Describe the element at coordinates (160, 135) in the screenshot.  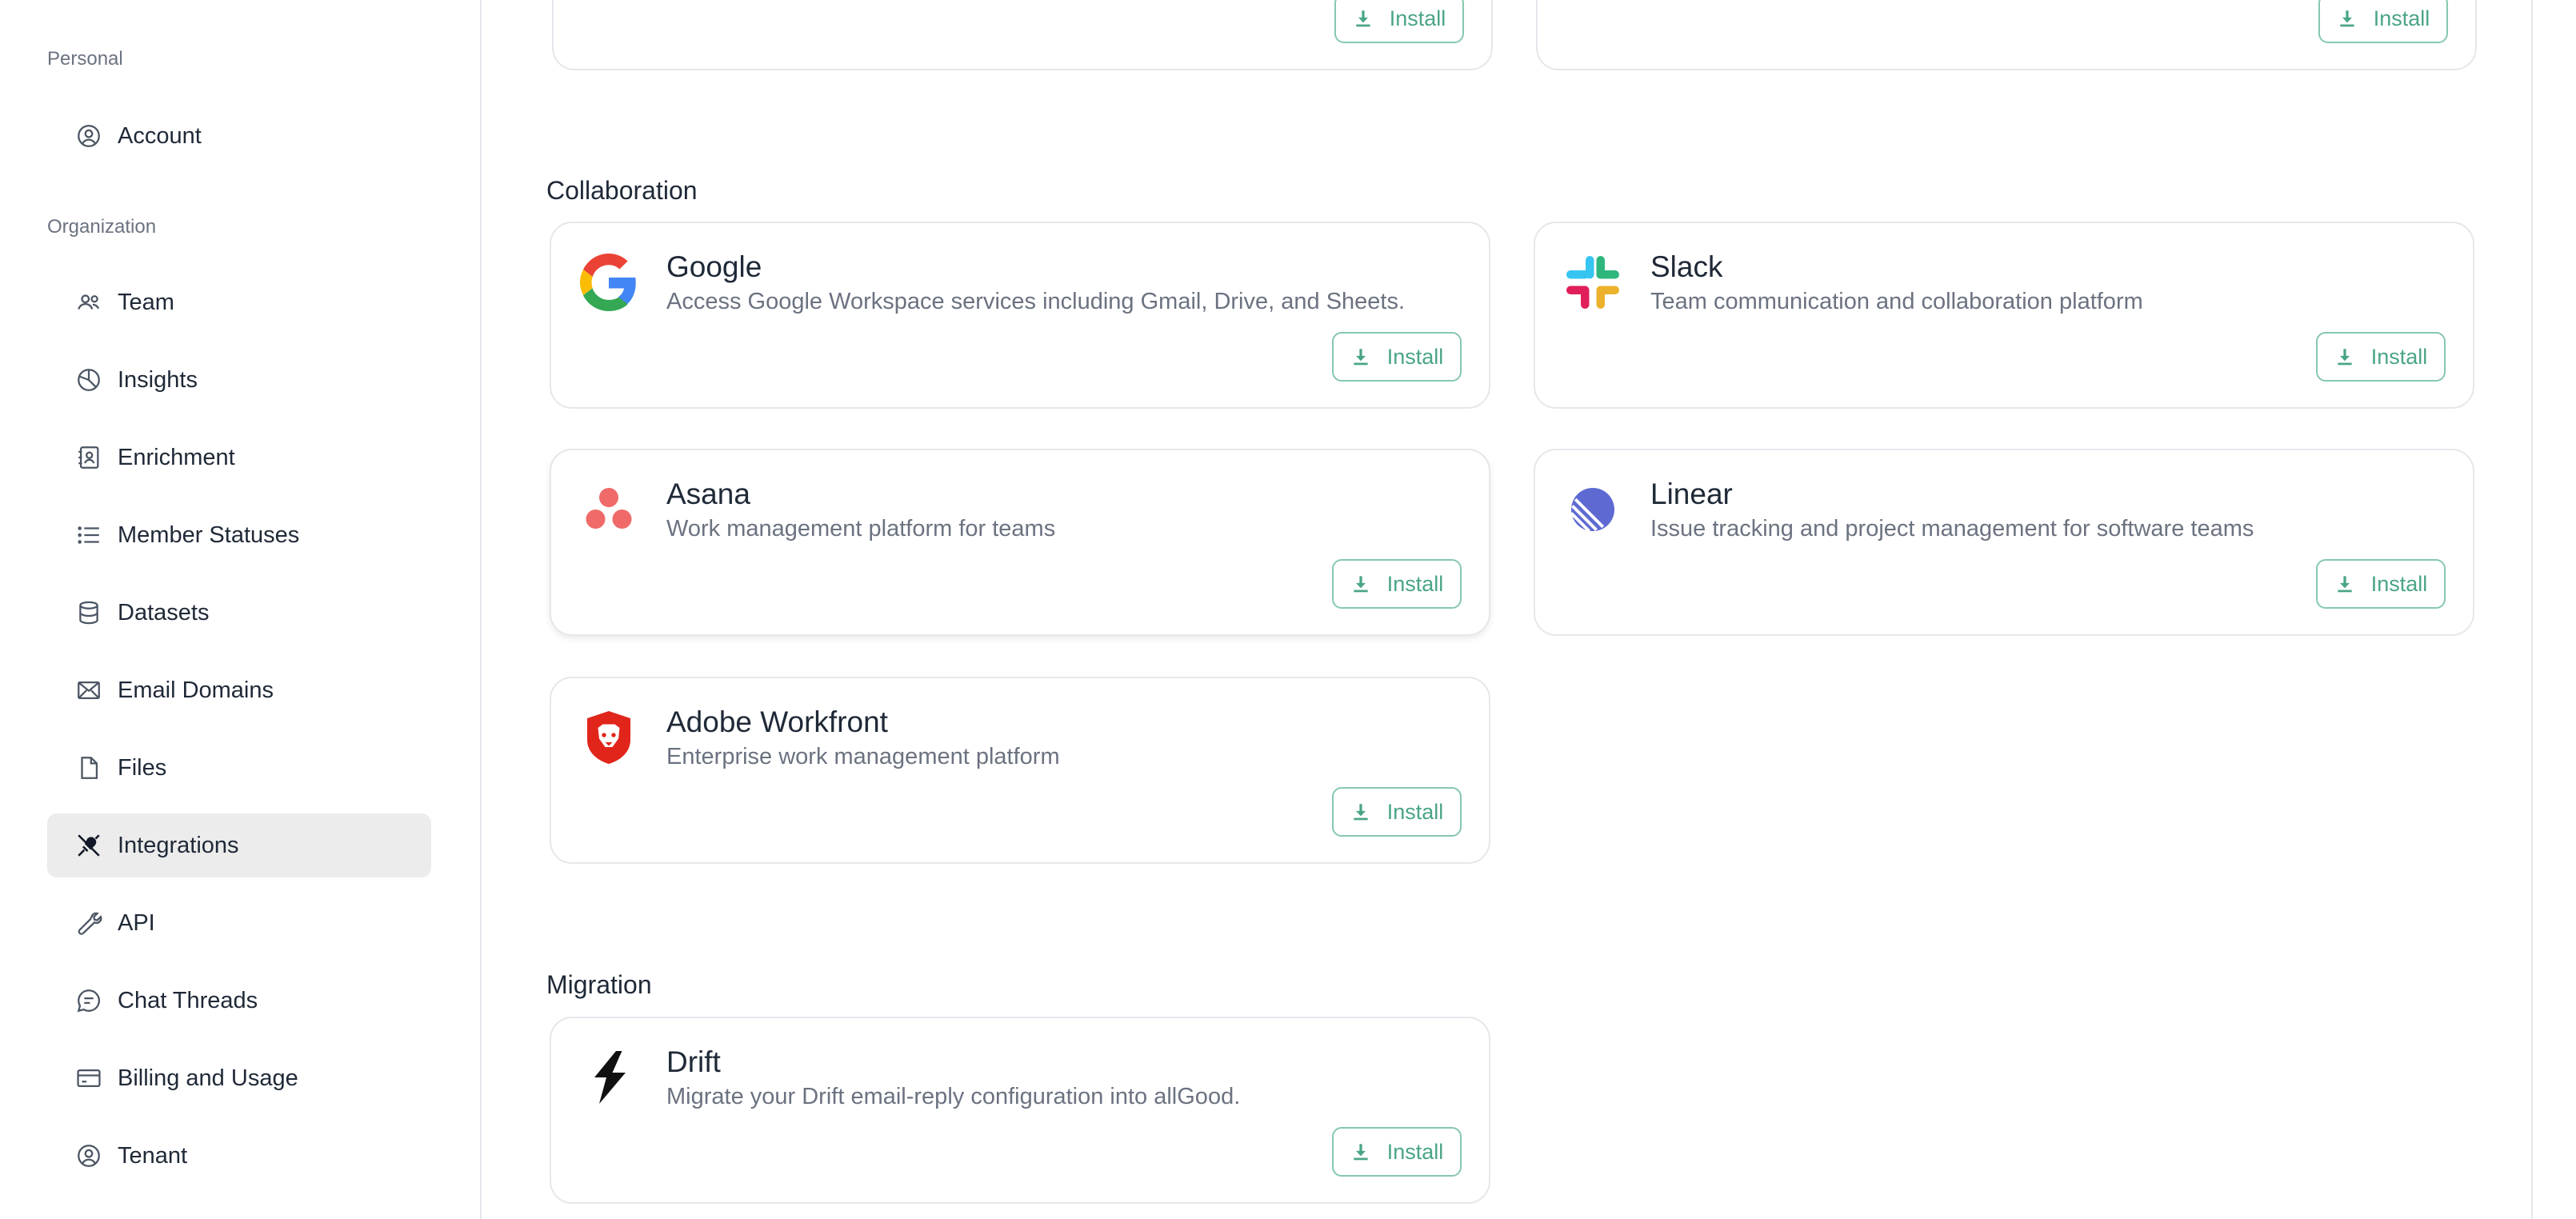
I see `sidebar-item-label: Account` at that location.